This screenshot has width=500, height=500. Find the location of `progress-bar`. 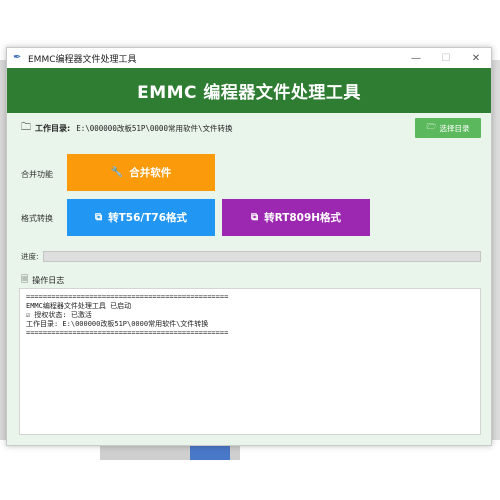

progress-bar is located at coordinates (261, 256).